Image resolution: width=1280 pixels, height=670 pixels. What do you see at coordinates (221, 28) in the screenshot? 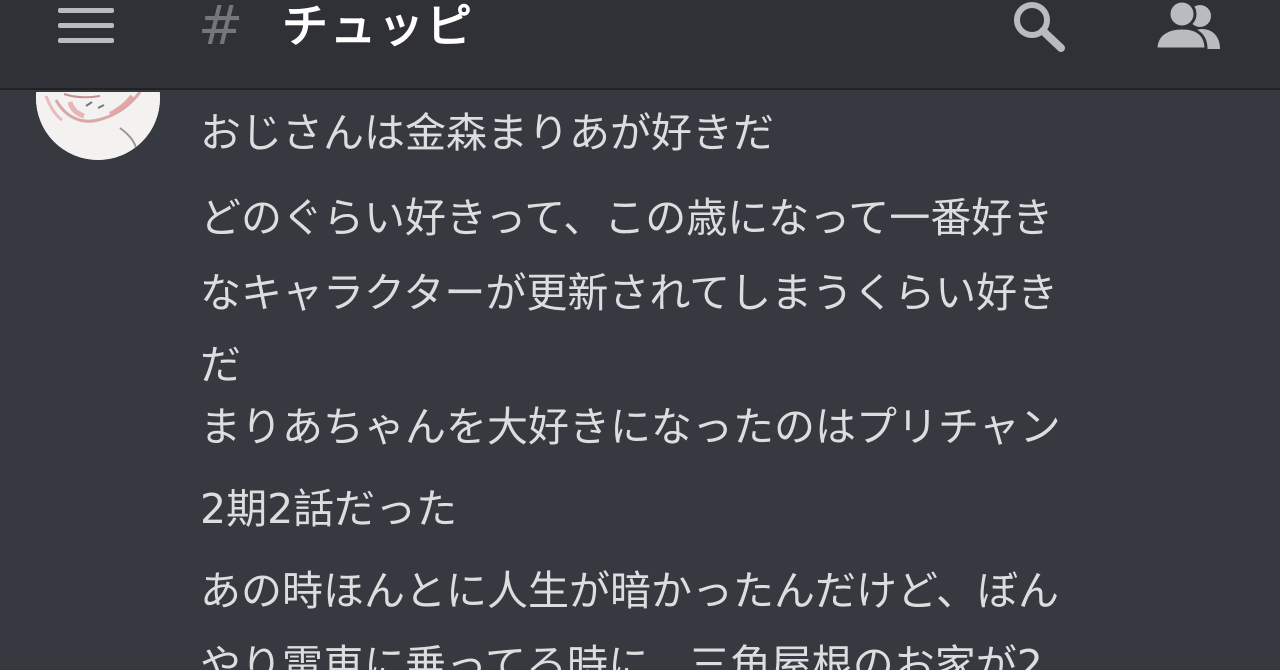
I see `channel-hash-icon: #` at bounding box center [221, 28].